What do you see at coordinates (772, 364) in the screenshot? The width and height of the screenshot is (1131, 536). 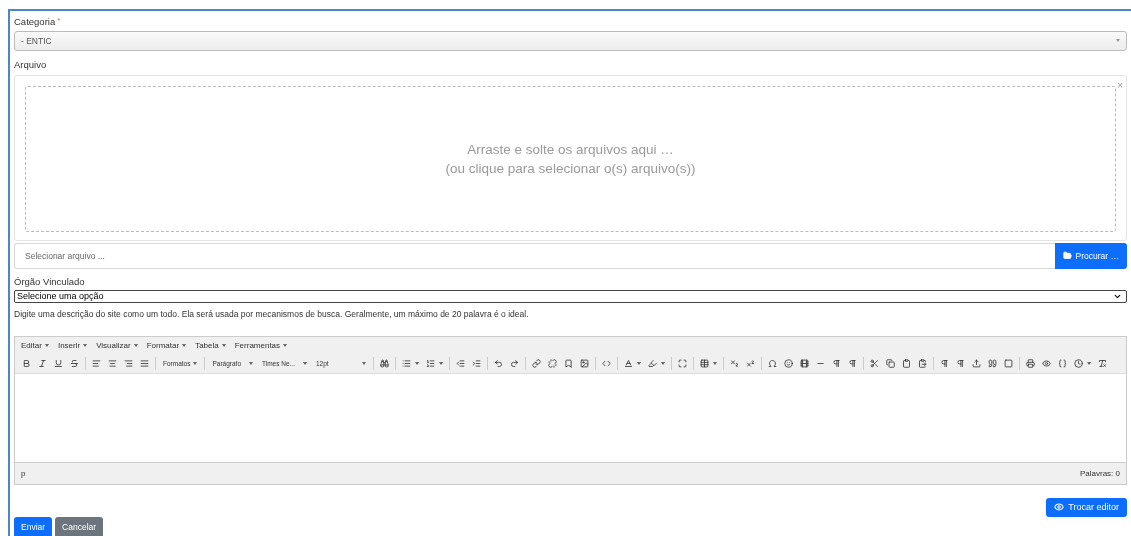 I see `omega-icon` at bounding box center [772, 364].